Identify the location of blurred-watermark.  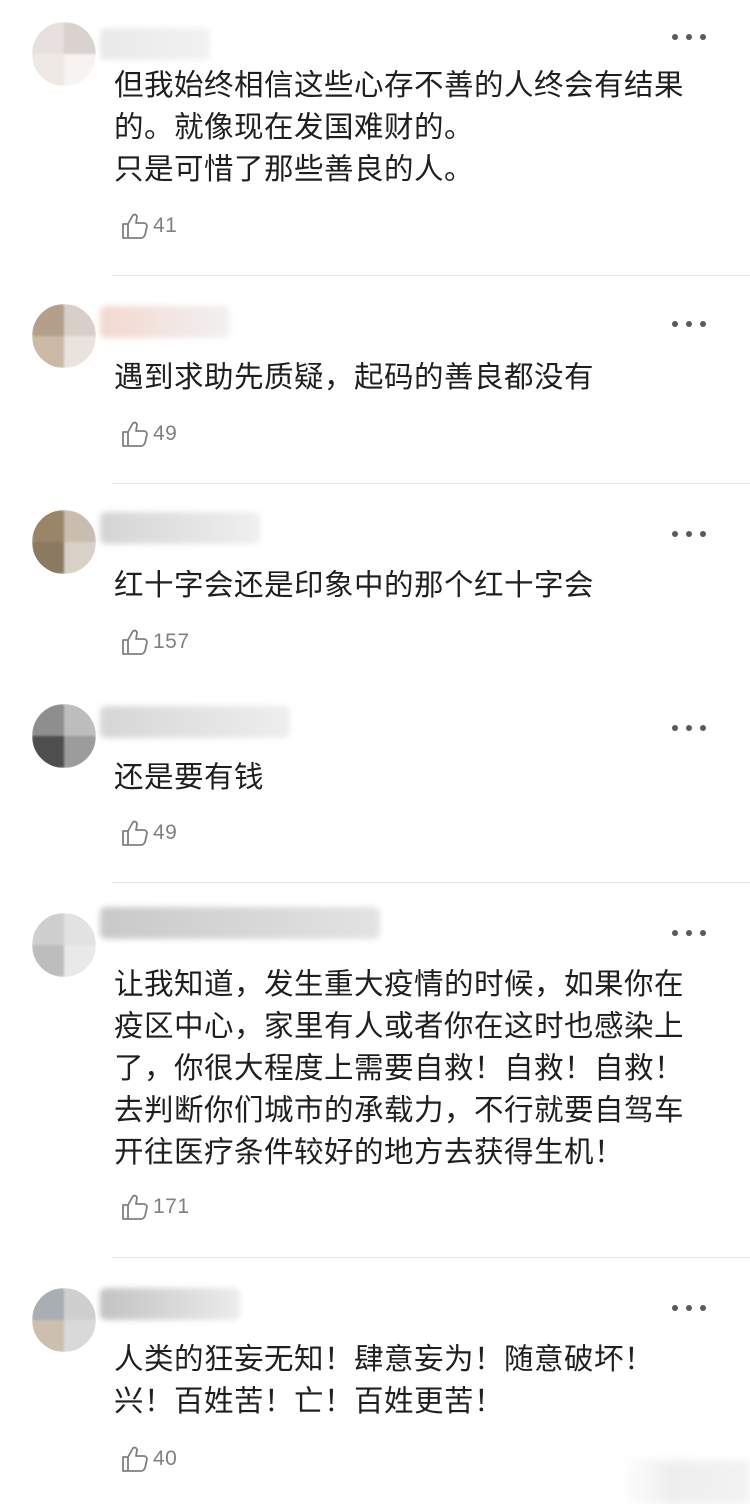
(685, 1482).